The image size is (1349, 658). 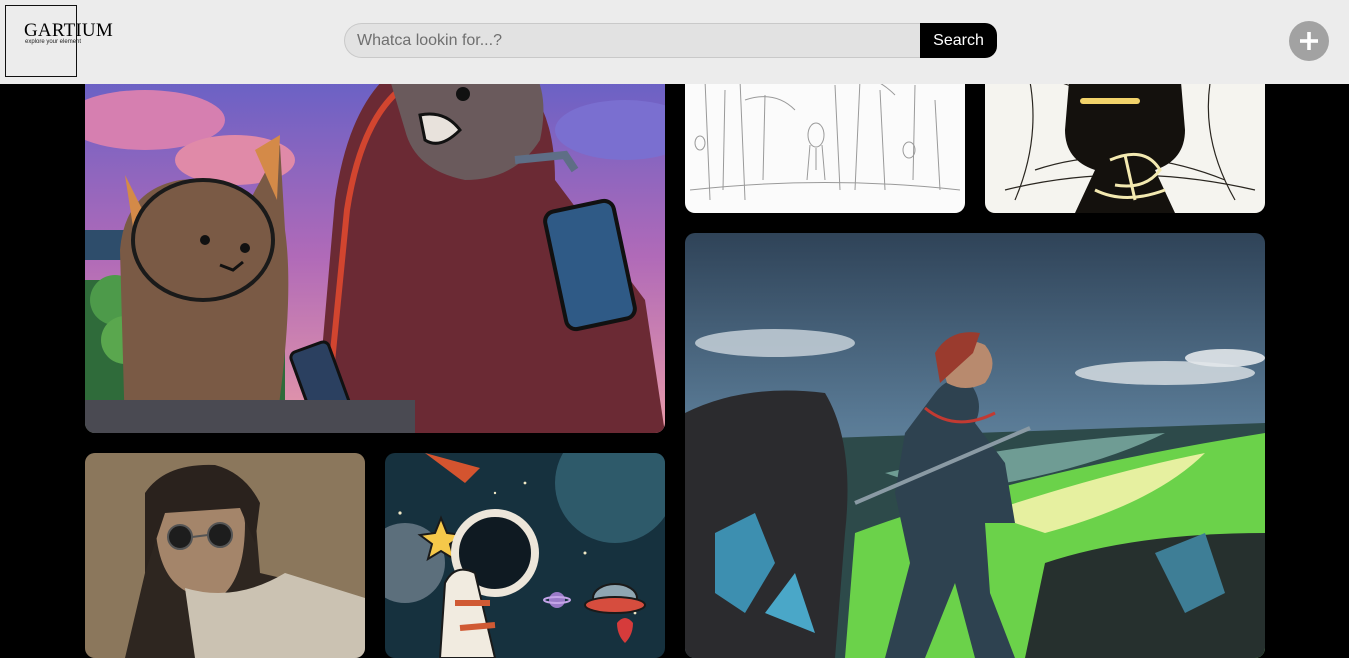 I want to click on gallery-card-goggles-portrait, so click(x=225, y=555).